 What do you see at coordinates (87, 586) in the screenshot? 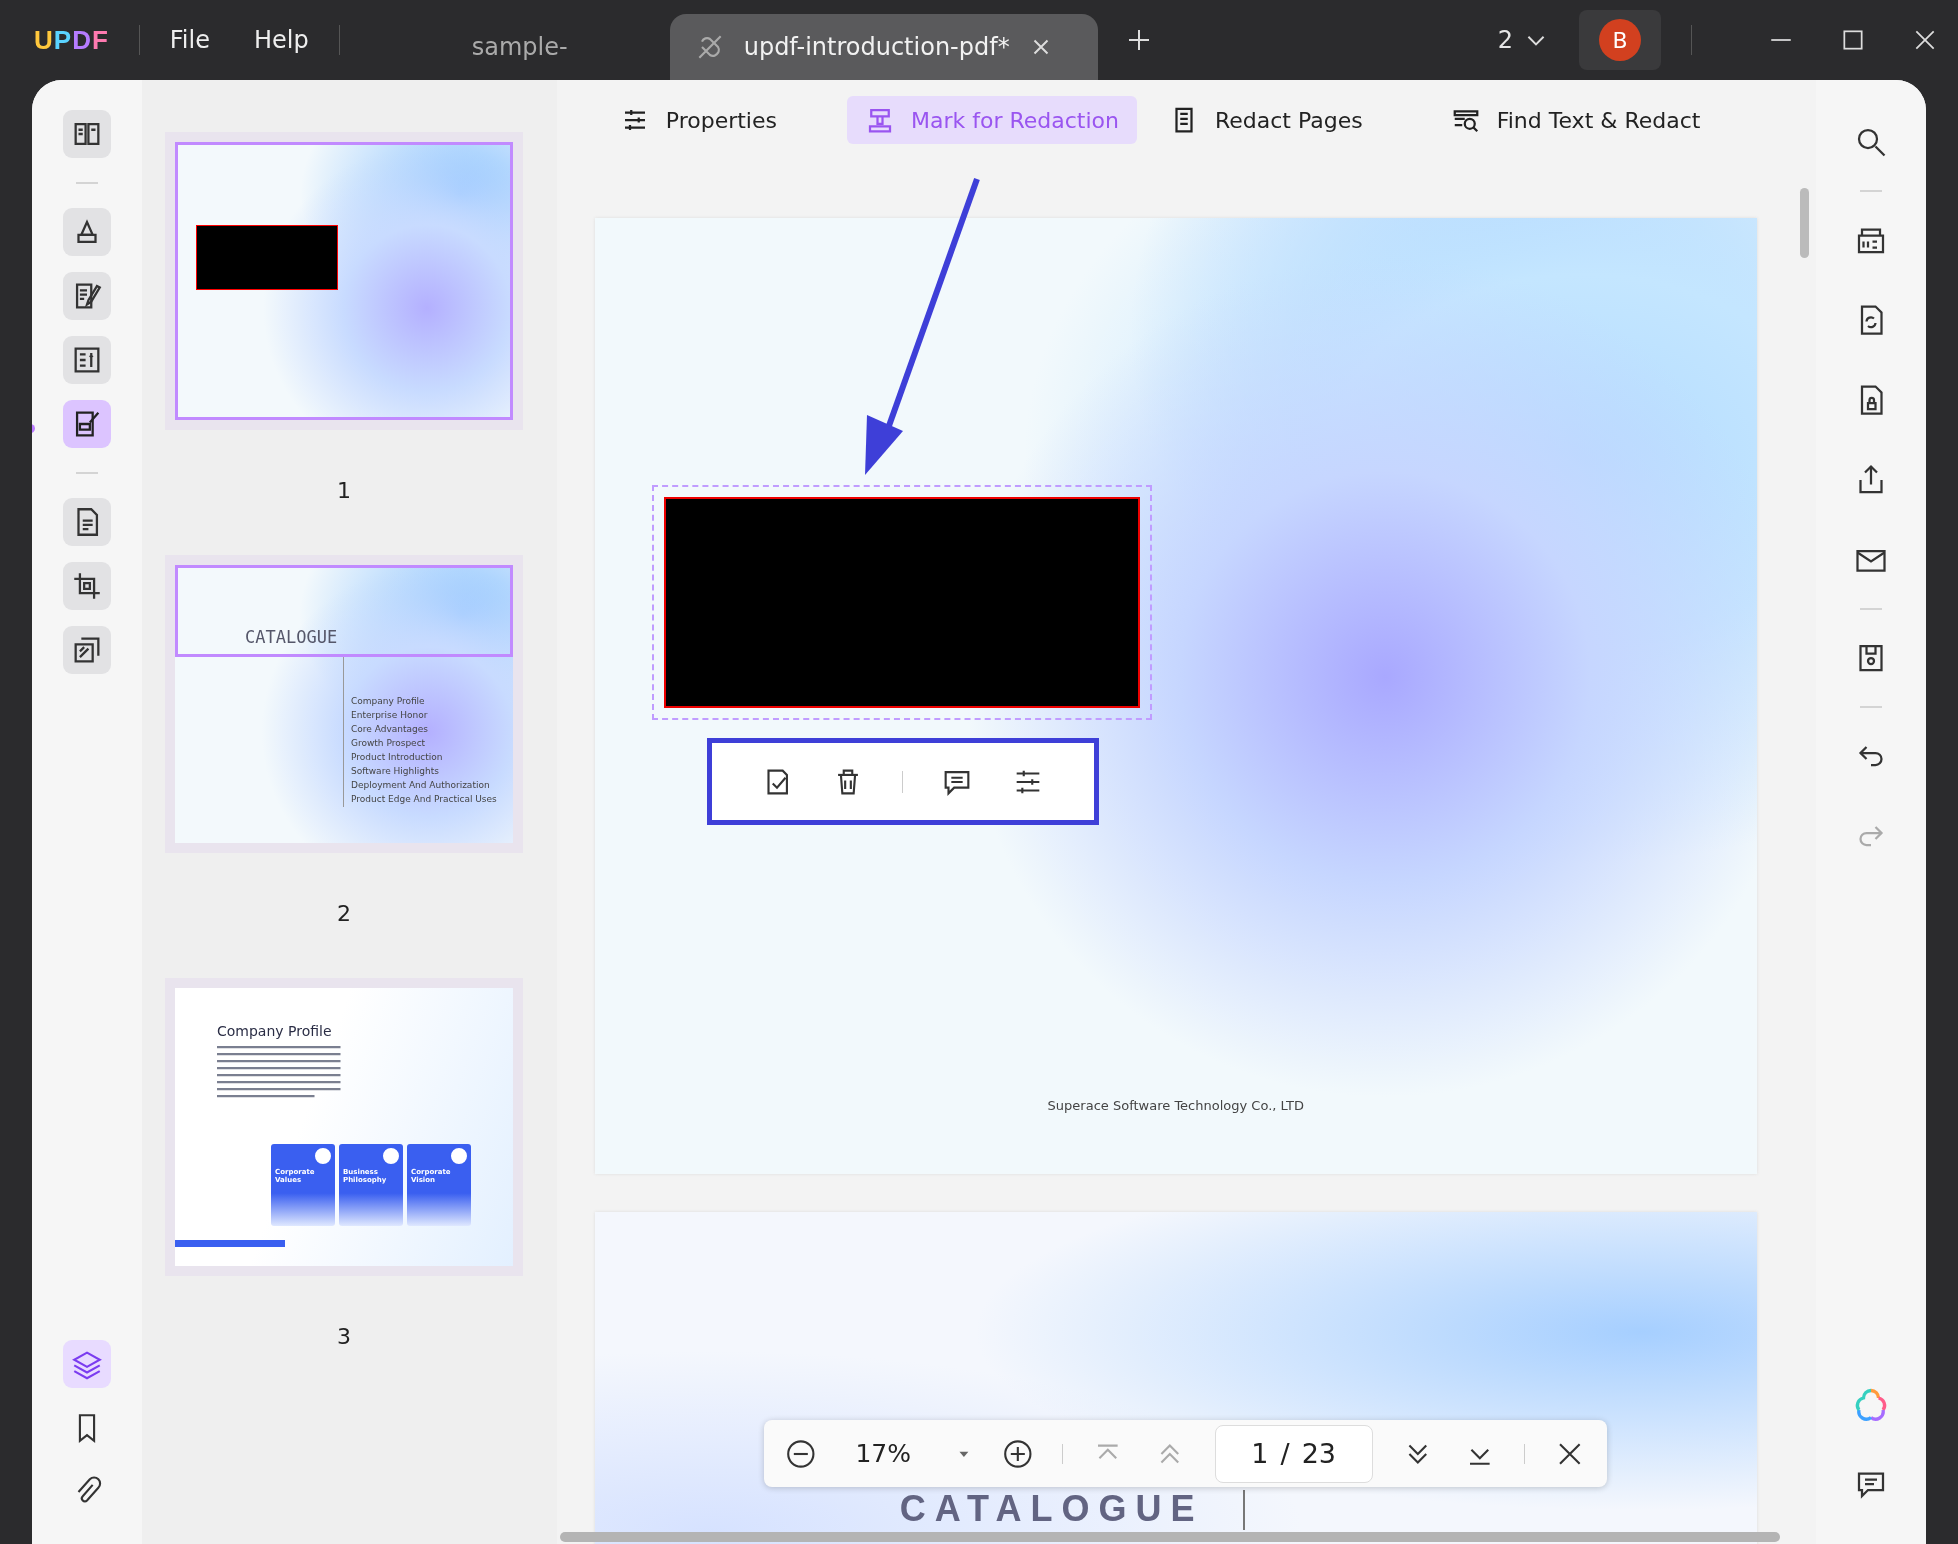
I see `crop-icon` at bounding box center [87, 586].